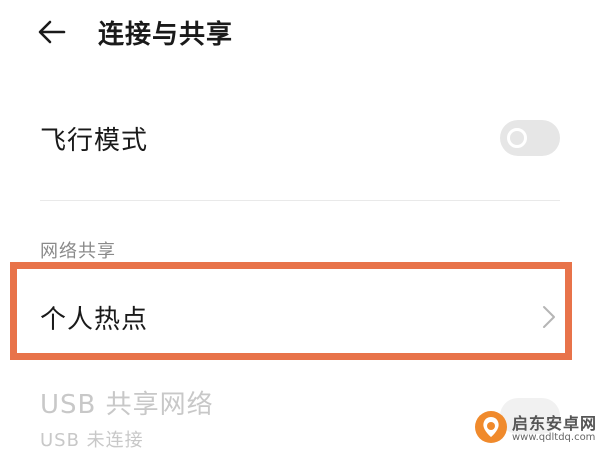 The image size is (600, 450). What do you see at coordinates (94, 141) in the screenshot?
I see `airplane-mode-label: 飞行模式` at bounding box center [94, 141].